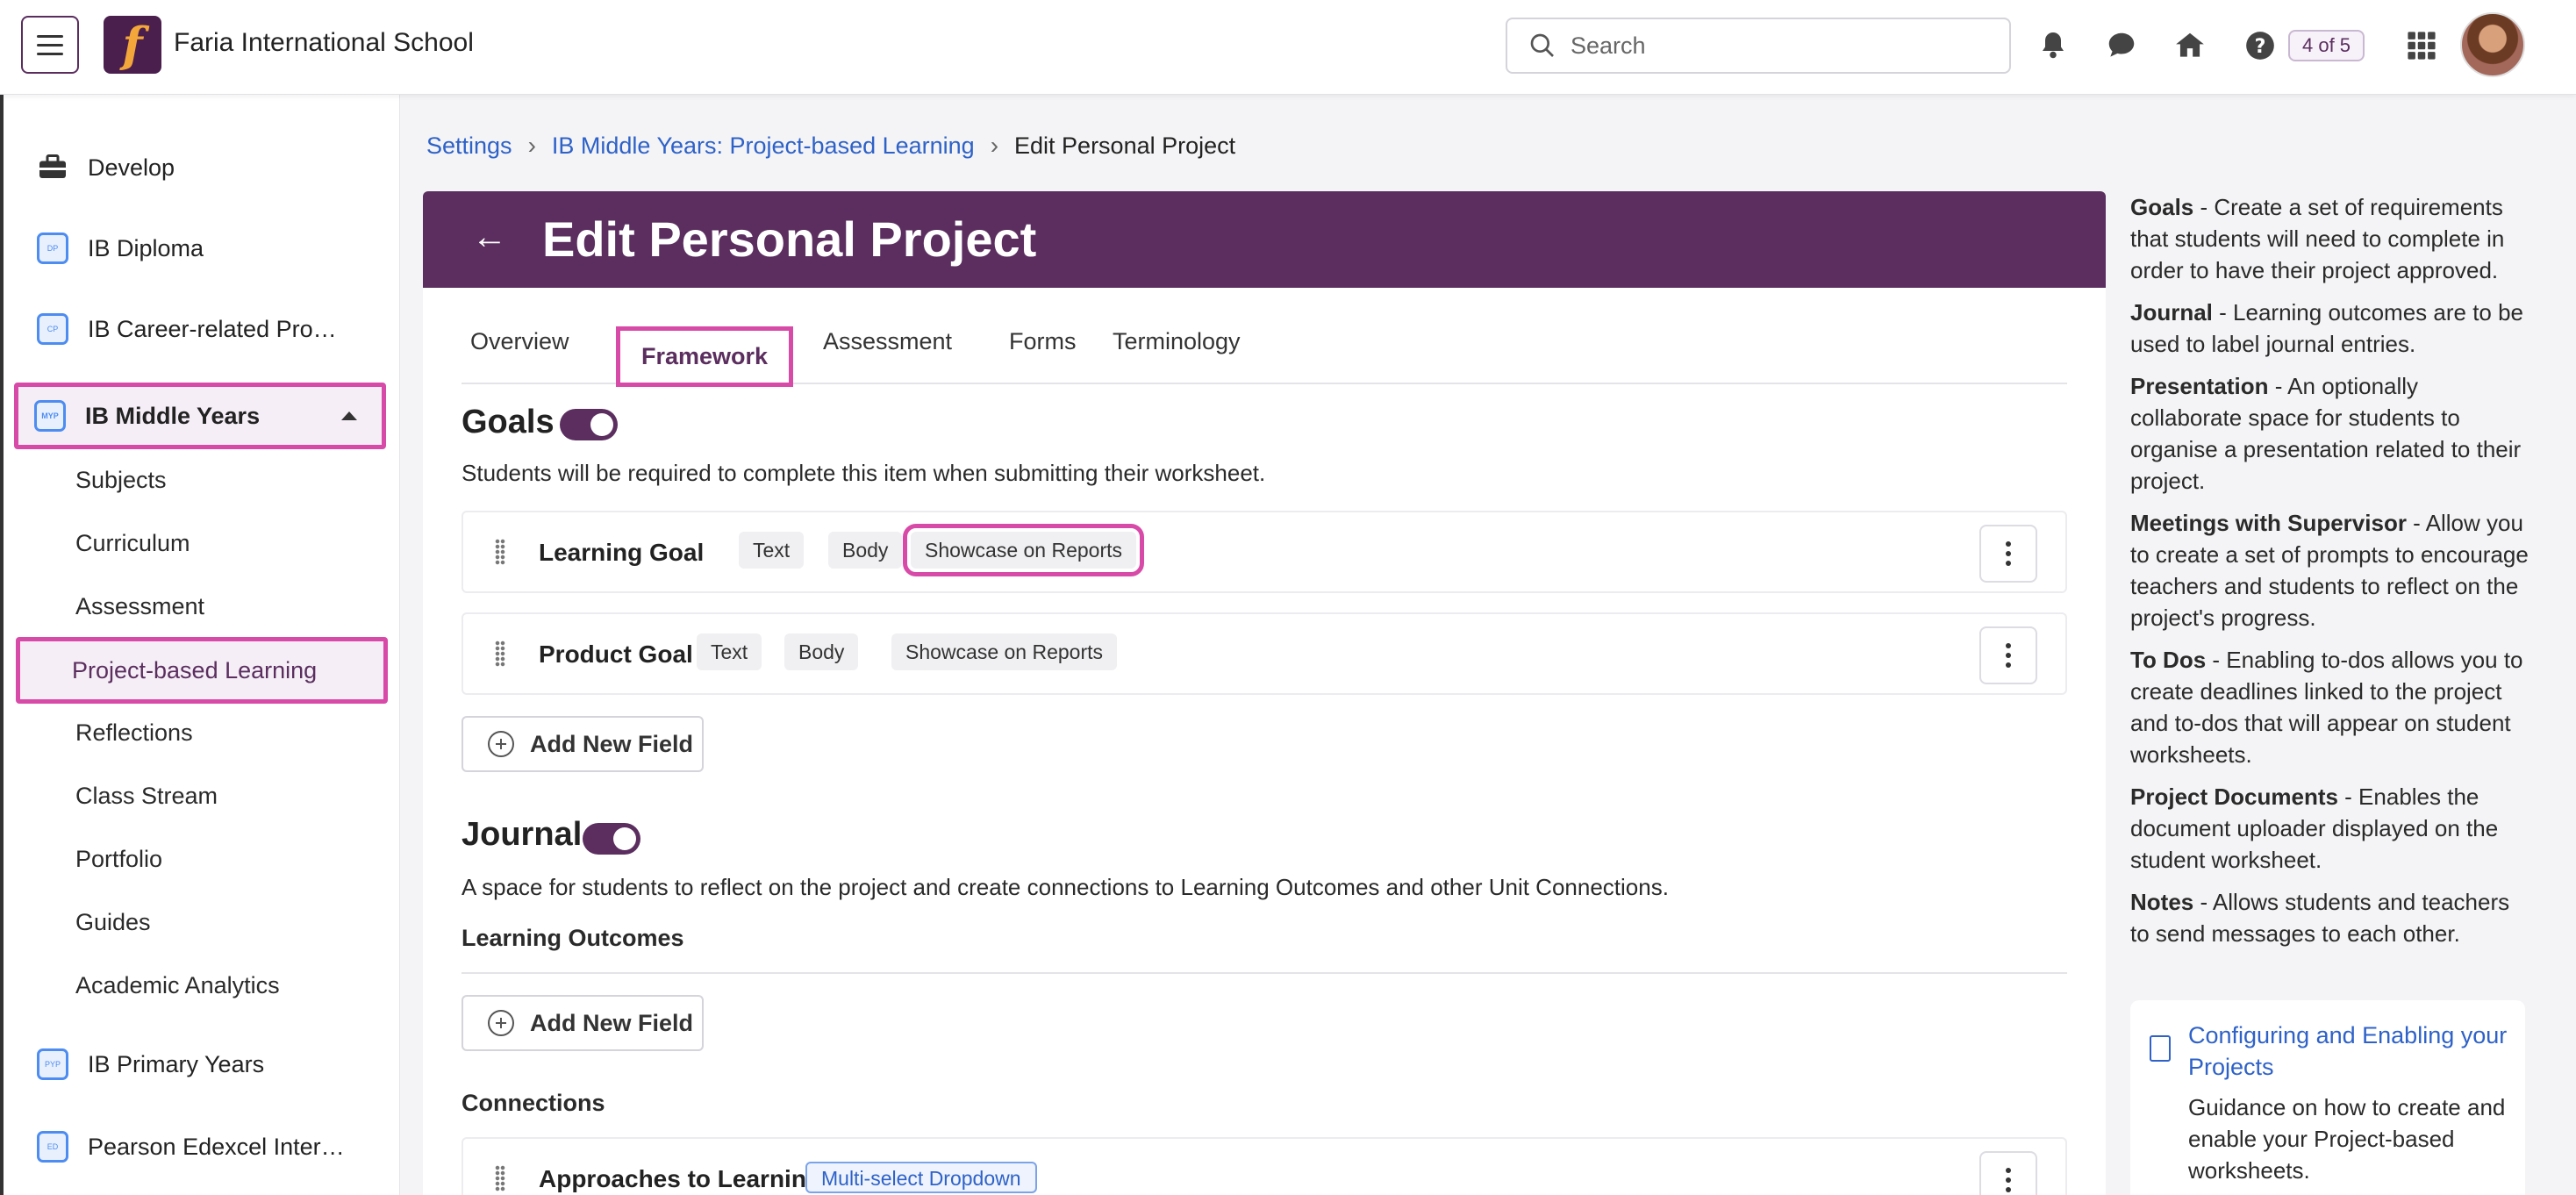 Image resolution: width=2576 pixels, height=1195 pixels. Describe the element at coordinates (203, 859) in the screenshot. I see `sidebar-subitem-portfolio: Portfolio` at that location.